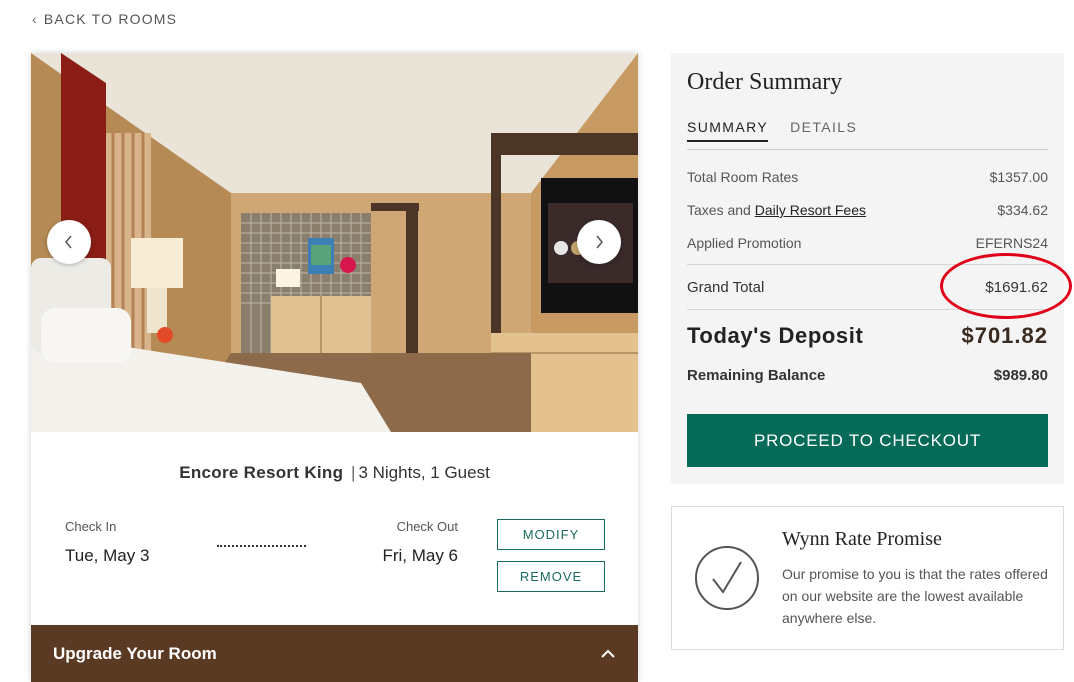  I want to click on applied-promotion-value: EFERNS24, so click(1011, 243).